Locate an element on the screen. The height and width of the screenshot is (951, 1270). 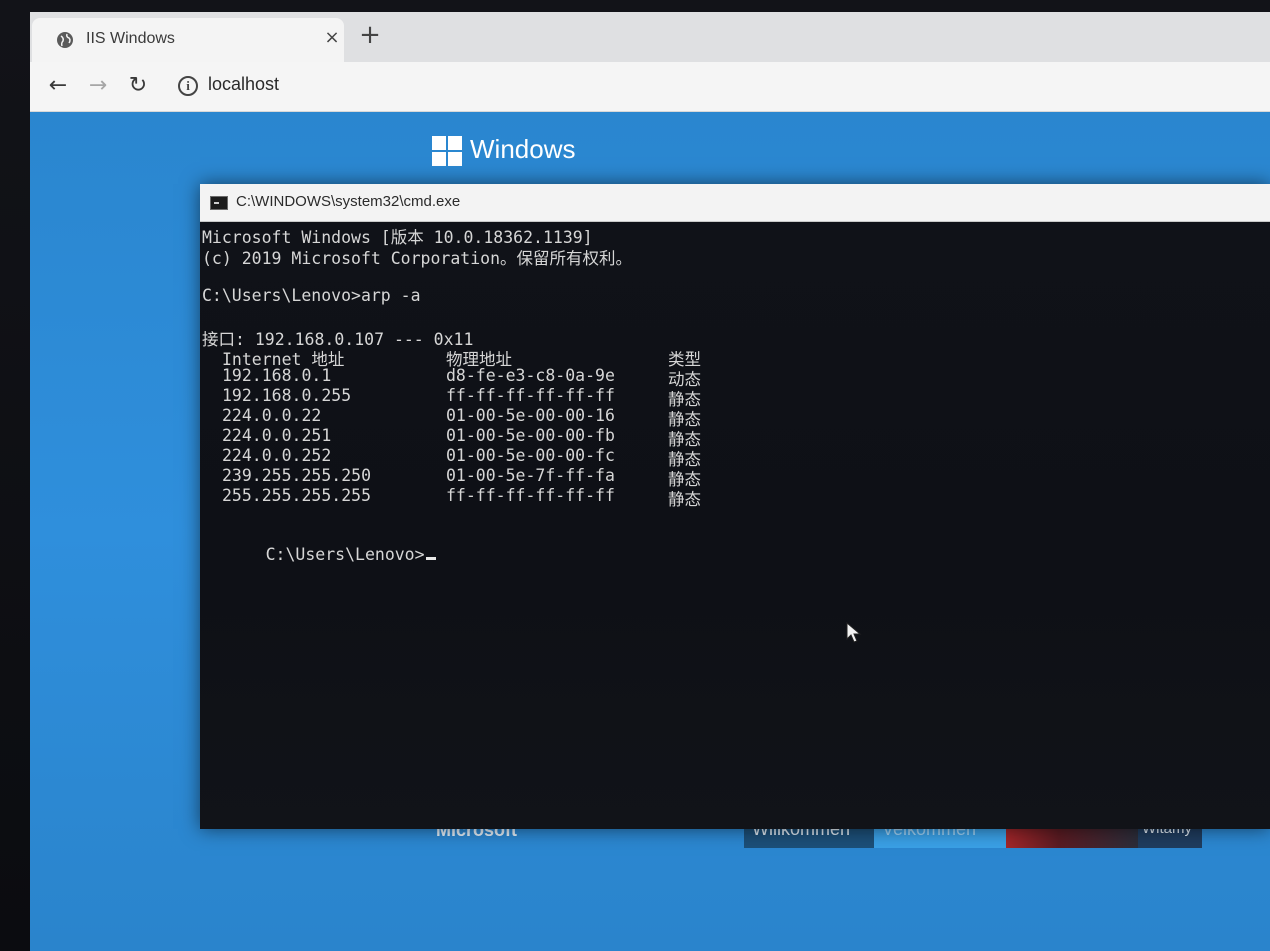
close-tab-icon: × is located at coordinates (332, 38).